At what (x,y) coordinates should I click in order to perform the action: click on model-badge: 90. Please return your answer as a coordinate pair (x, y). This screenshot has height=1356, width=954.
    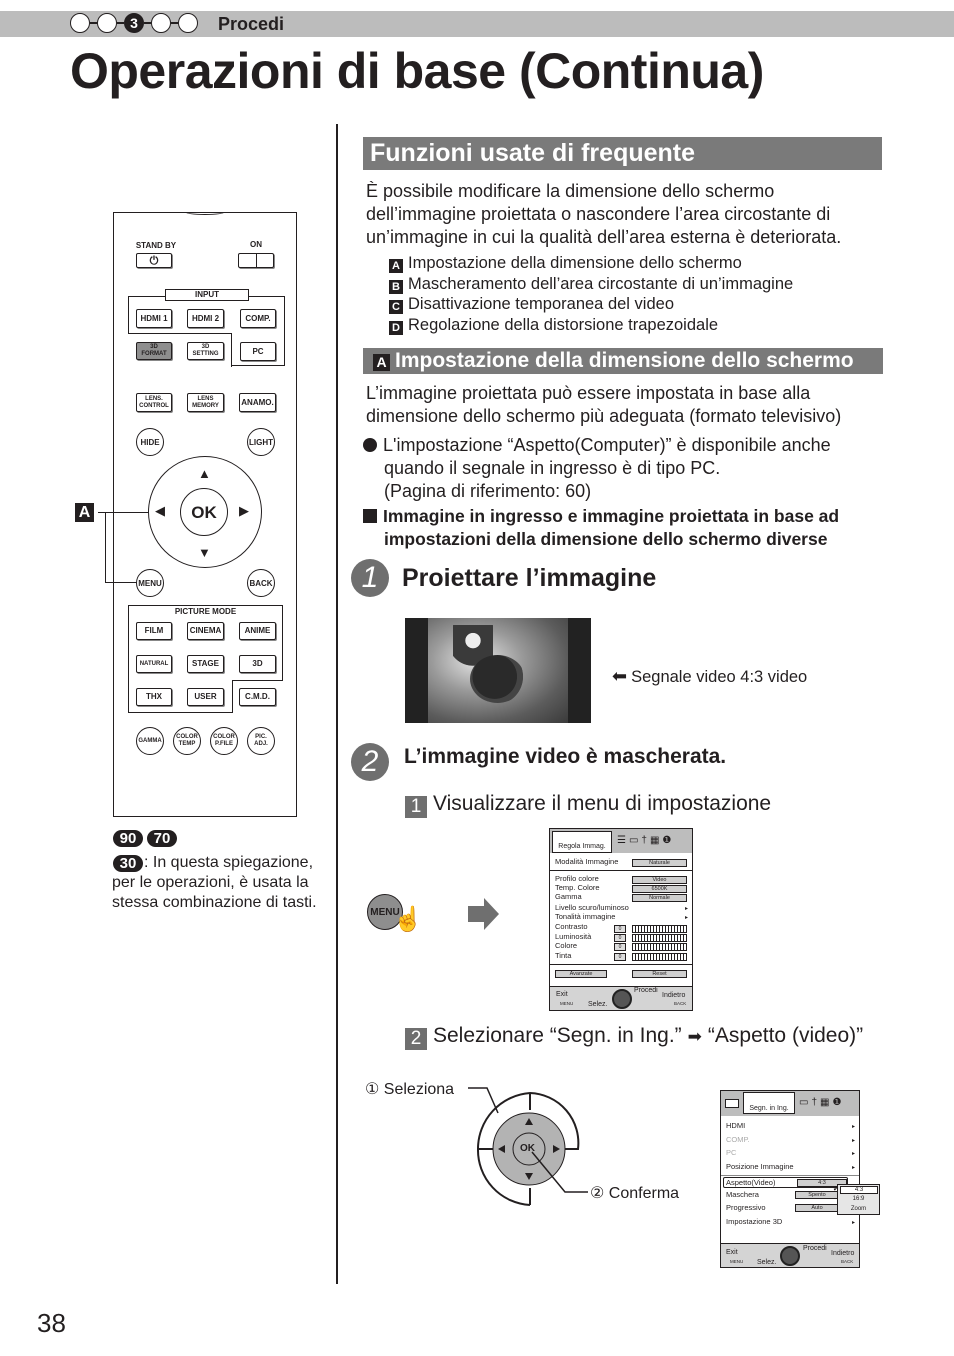
    Looking at the image, I should click on (128, 838).